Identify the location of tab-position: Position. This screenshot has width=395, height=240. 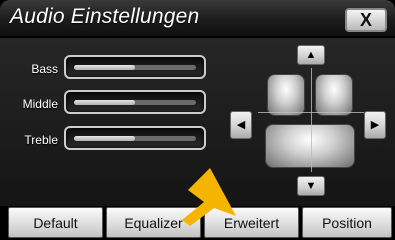
(347, 222).